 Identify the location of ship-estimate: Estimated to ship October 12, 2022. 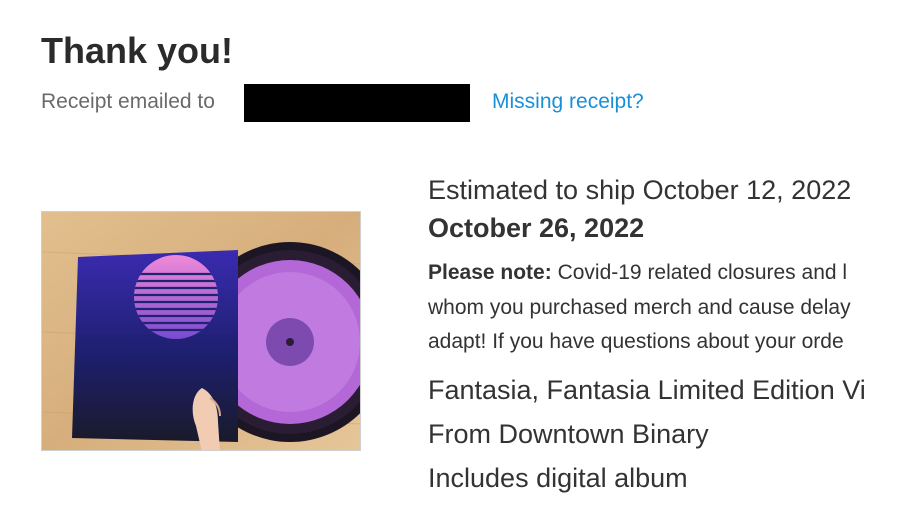
(640, 190).